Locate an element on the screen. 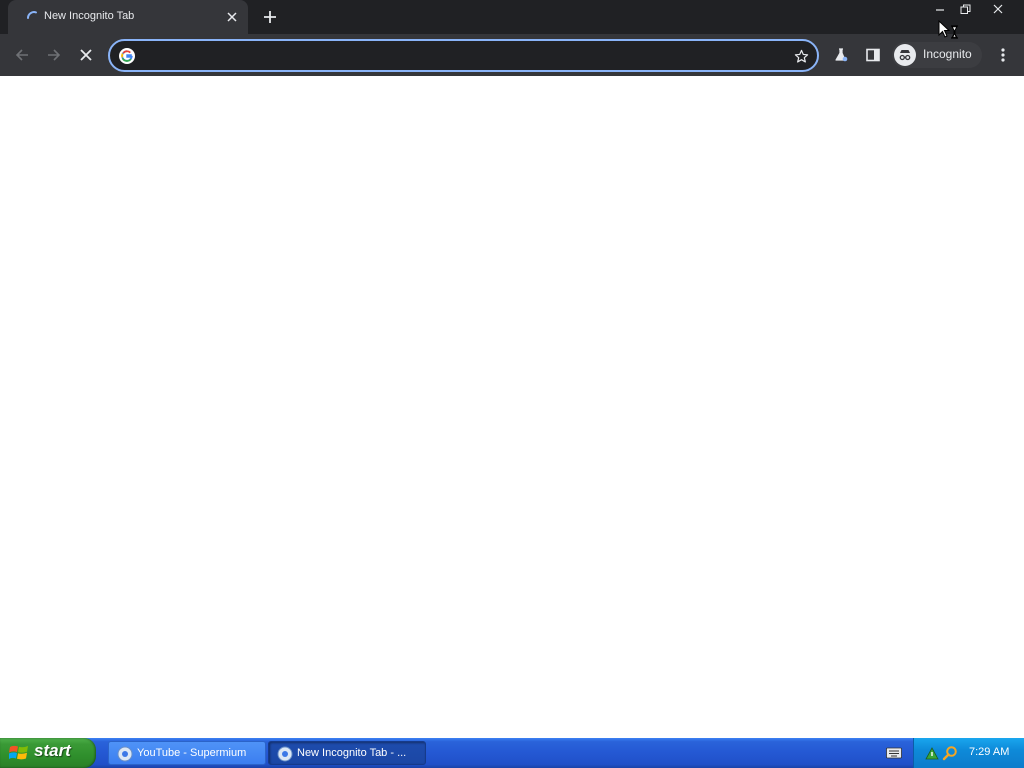 This screenshot has width=1024, height=768. taskbar-item-label: YouTube - Supermium is located at coordinates (192, 753).